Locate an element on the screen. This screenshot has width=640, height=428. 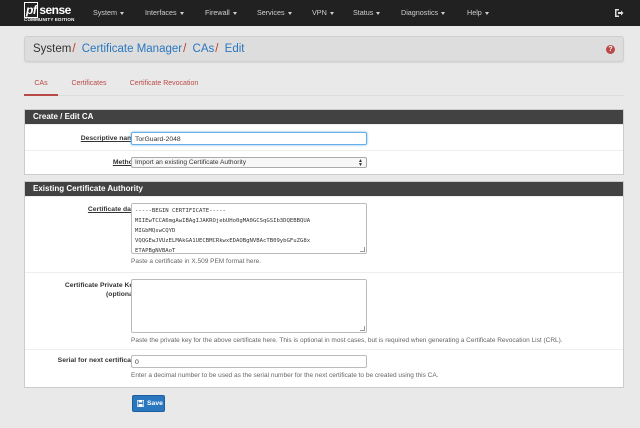
save-button: Save is located at coordinates (148, 403).